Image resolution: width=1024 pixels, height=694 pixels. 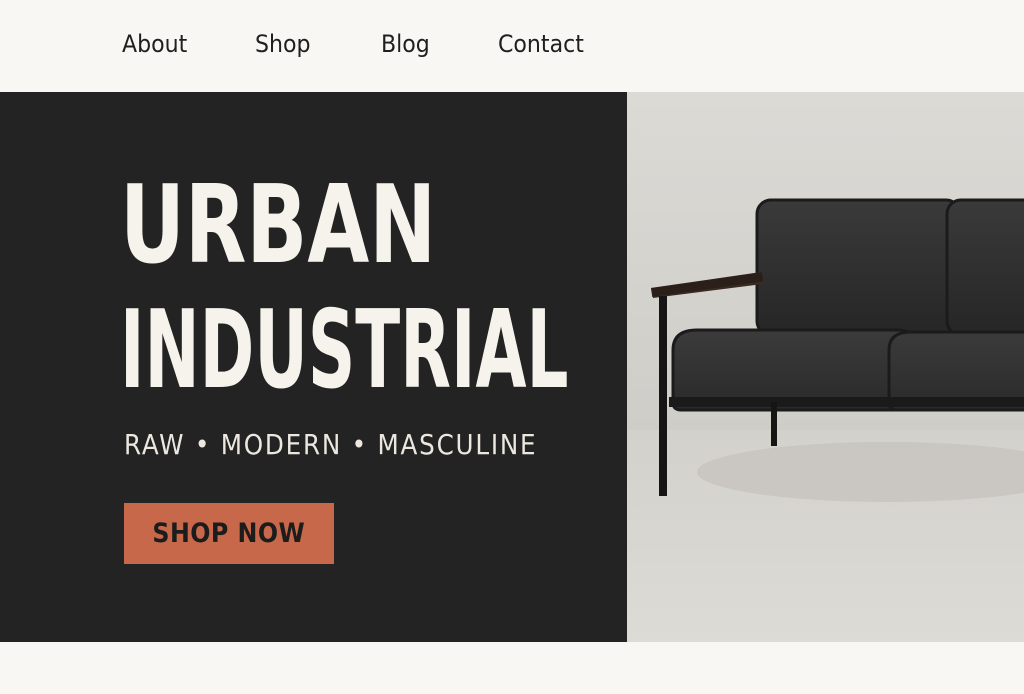 What do you see at coordinates (278, 225) in the screenshot?
I see `hero-title-line-1: URBAN` at bounding box center [278, 225].